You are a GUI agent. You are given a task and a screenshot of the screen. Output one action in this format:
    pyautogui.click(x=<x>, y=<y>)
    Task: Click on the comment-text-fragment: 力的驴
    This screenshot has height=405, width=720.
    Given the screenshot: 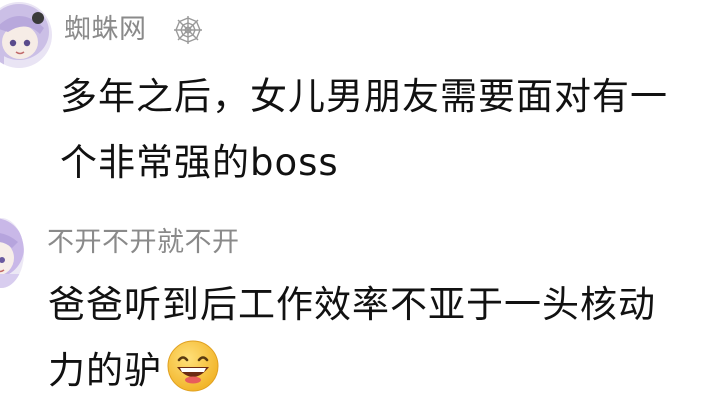 What is the action you would take?
    pyautogui.click(x=105, y=370)
    